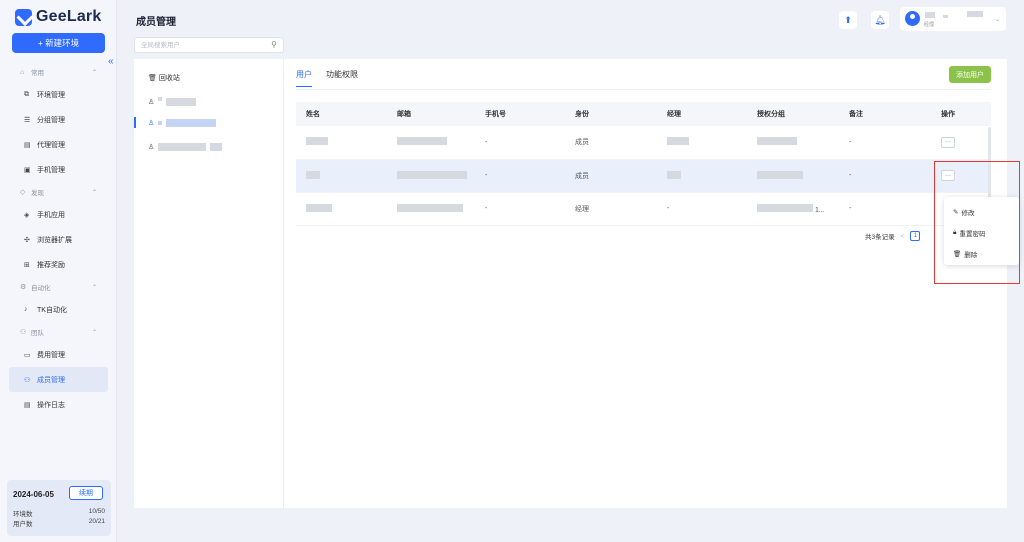 This screenshot has height=542, width=1024. I want to click on recycle-bin: 🗑︎ 回收站, so click(164, 78).